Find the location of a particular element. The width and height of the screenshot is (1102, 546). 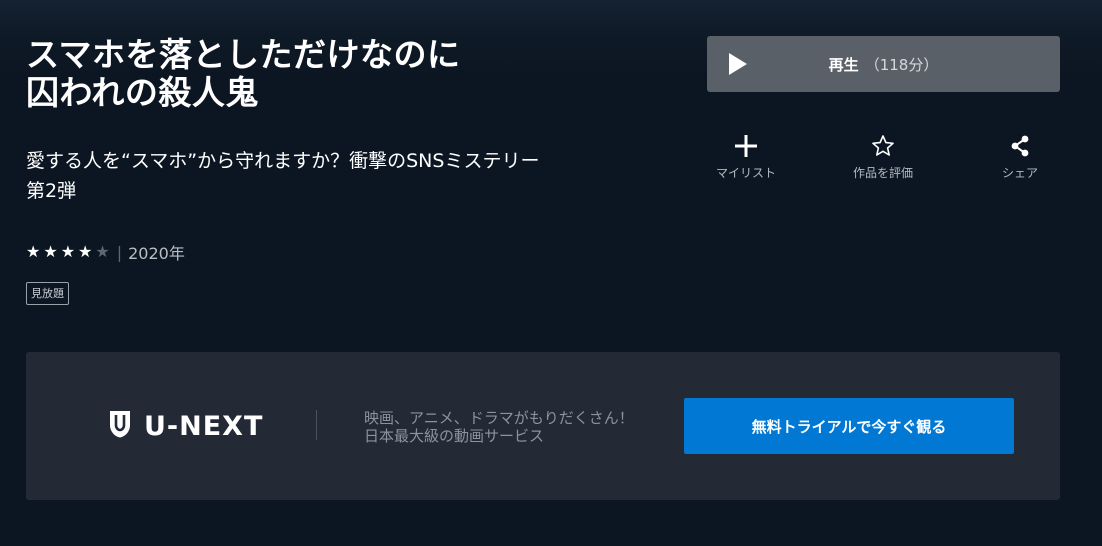

mylist-button: マイリスト is located at coordinates (746, 155).